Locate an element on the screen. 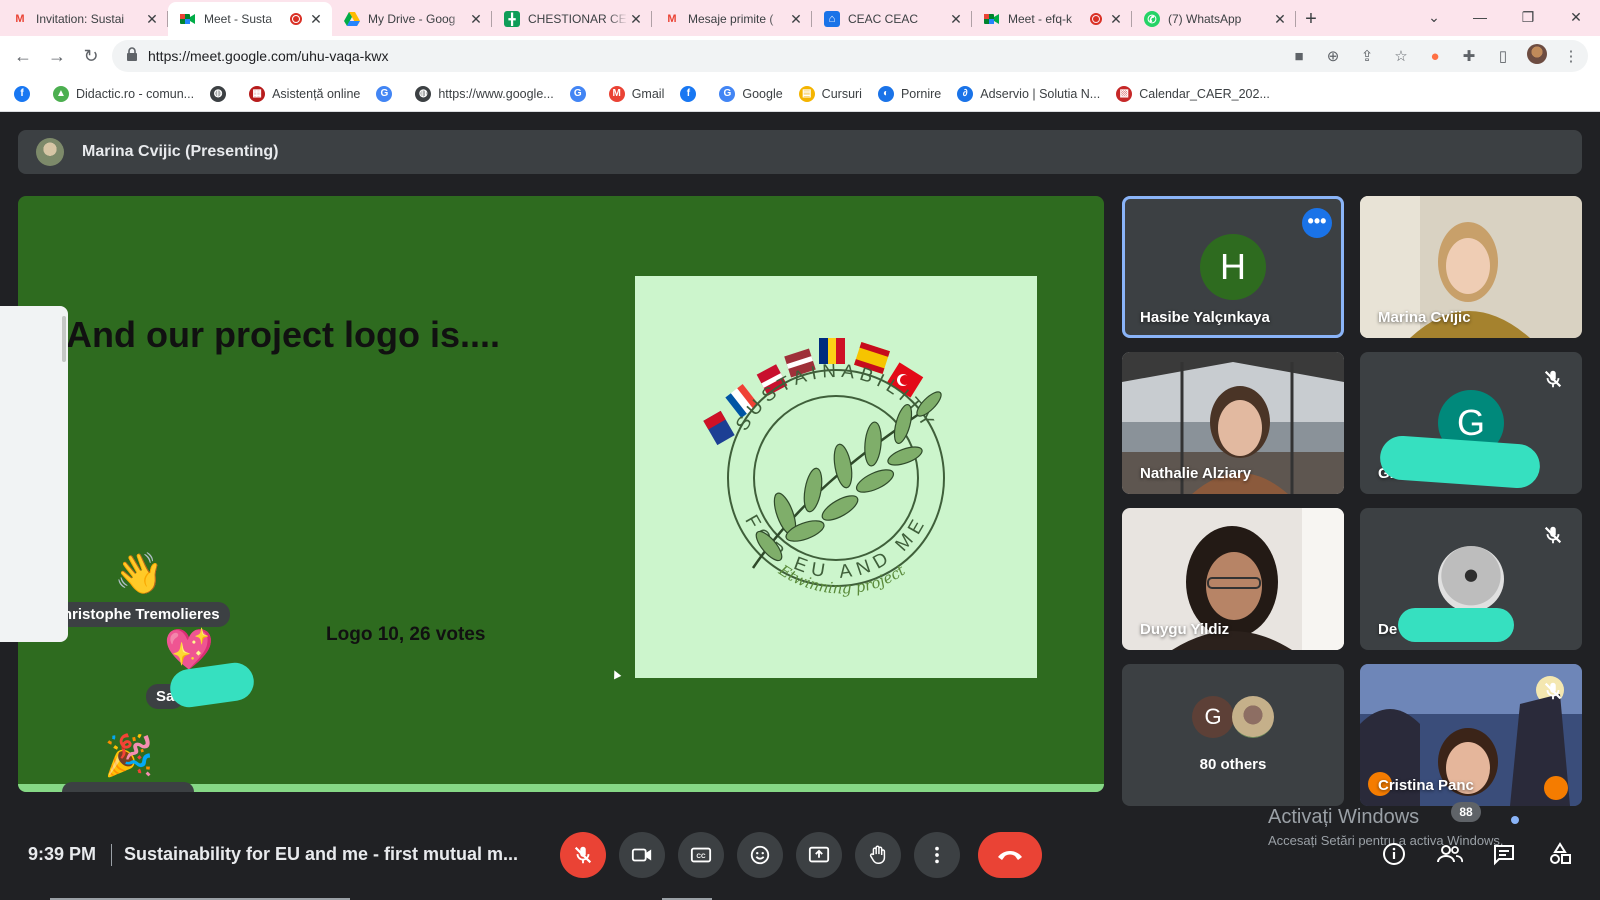  chat-button is located at coordinates (1504, 854).